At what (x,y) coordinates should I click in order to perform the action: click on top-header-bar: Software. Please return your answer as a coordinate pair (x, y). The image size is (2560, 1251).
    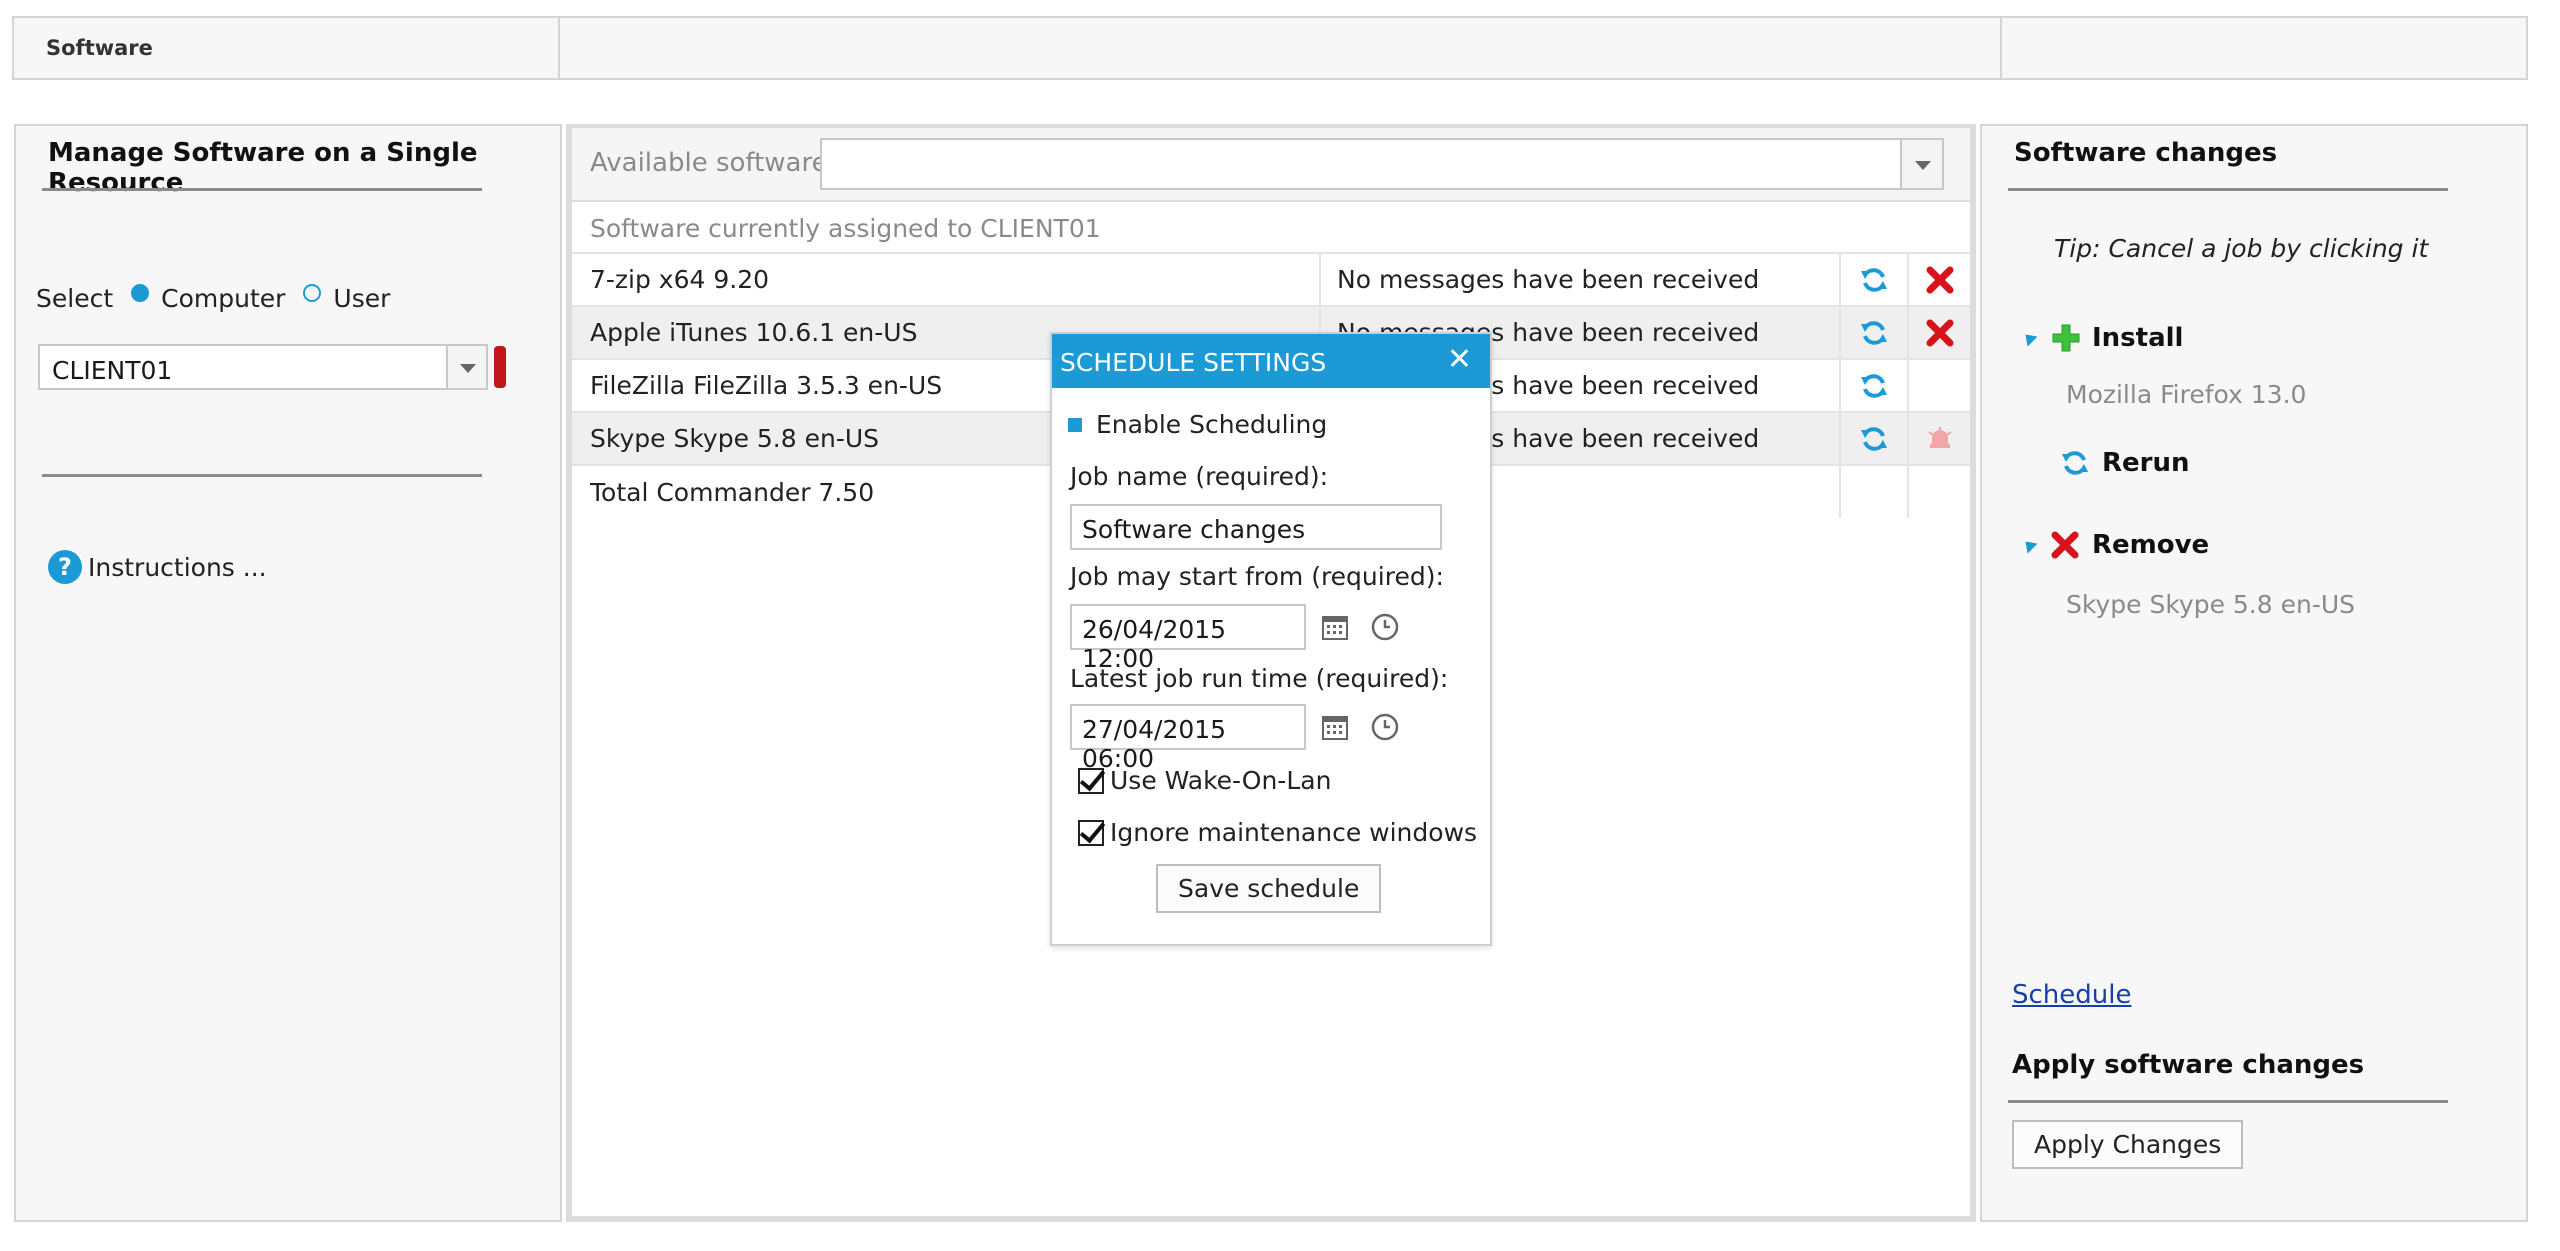
    Looking at the image, I should click on (1270, 48).